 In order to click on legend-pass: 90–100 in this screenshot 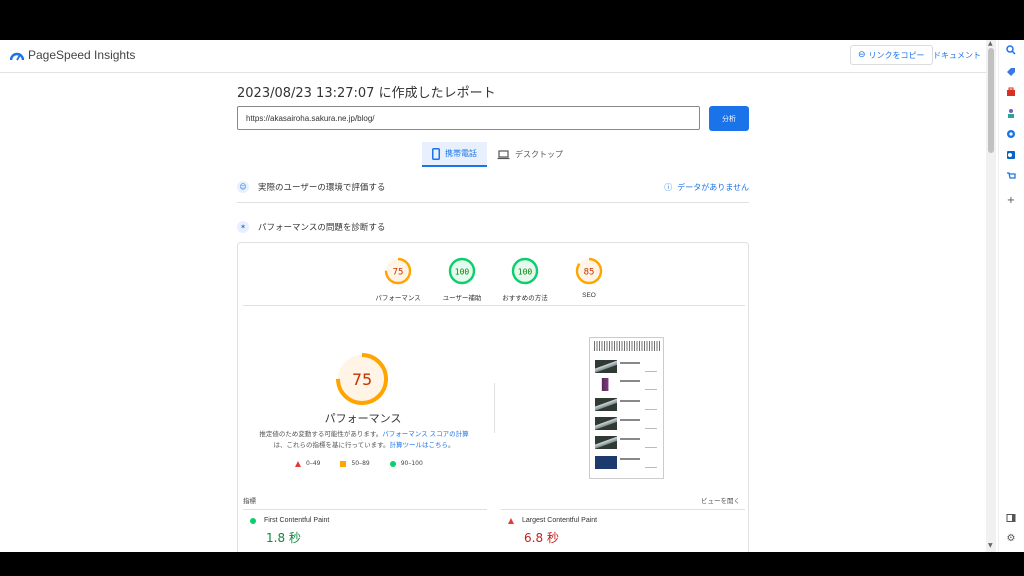, I will do `click(406, 463)`.